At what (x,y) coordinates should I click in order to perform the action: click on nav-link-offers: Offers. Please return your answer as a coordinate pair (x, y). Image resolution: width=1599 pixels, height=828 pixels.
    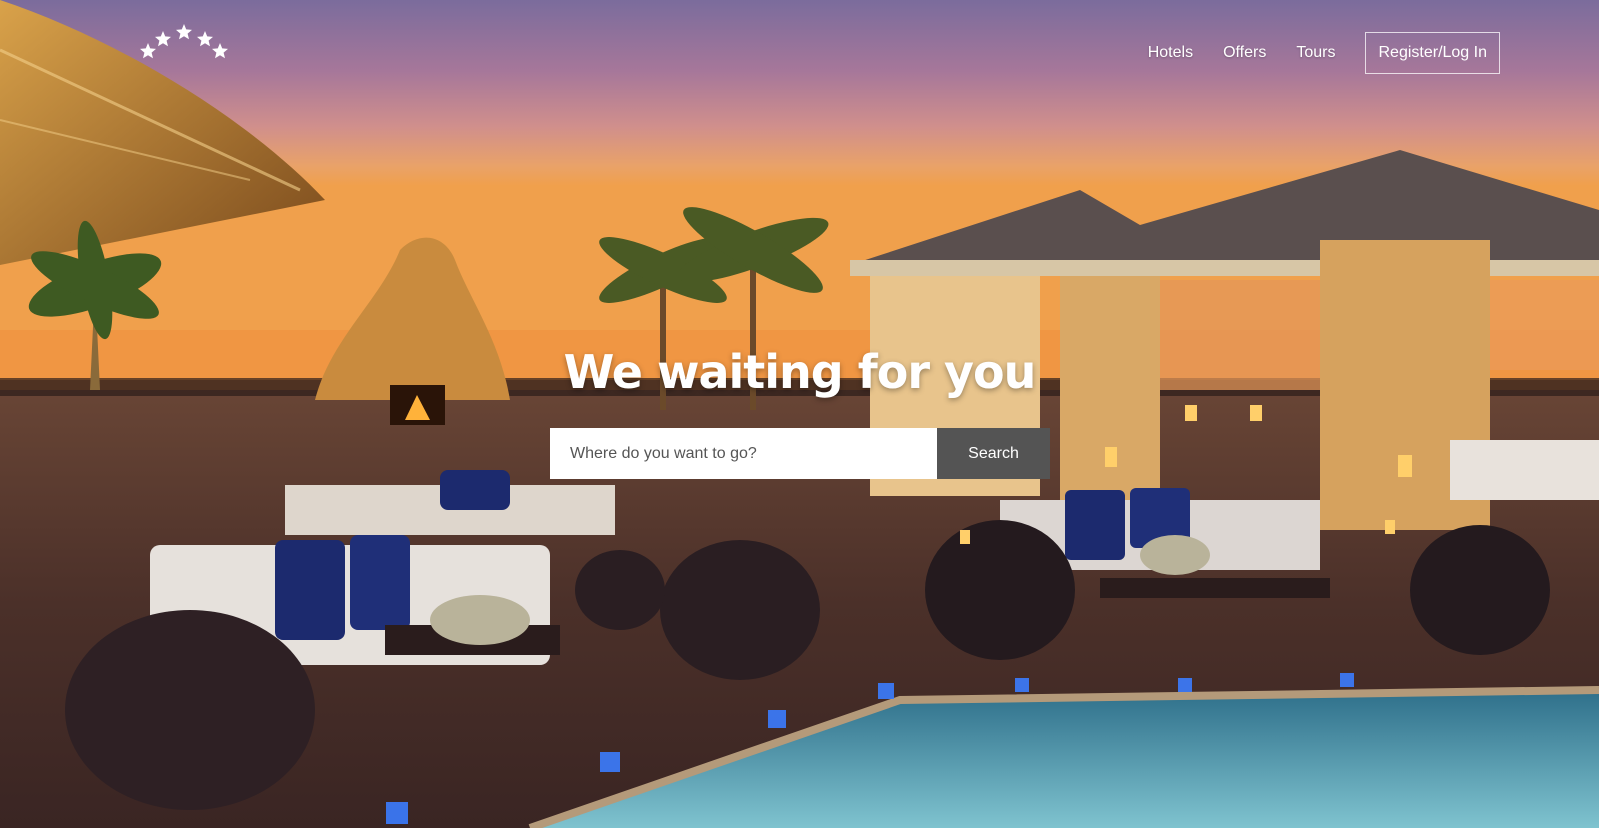
    Looking at the image, I should click on (1244, 53).